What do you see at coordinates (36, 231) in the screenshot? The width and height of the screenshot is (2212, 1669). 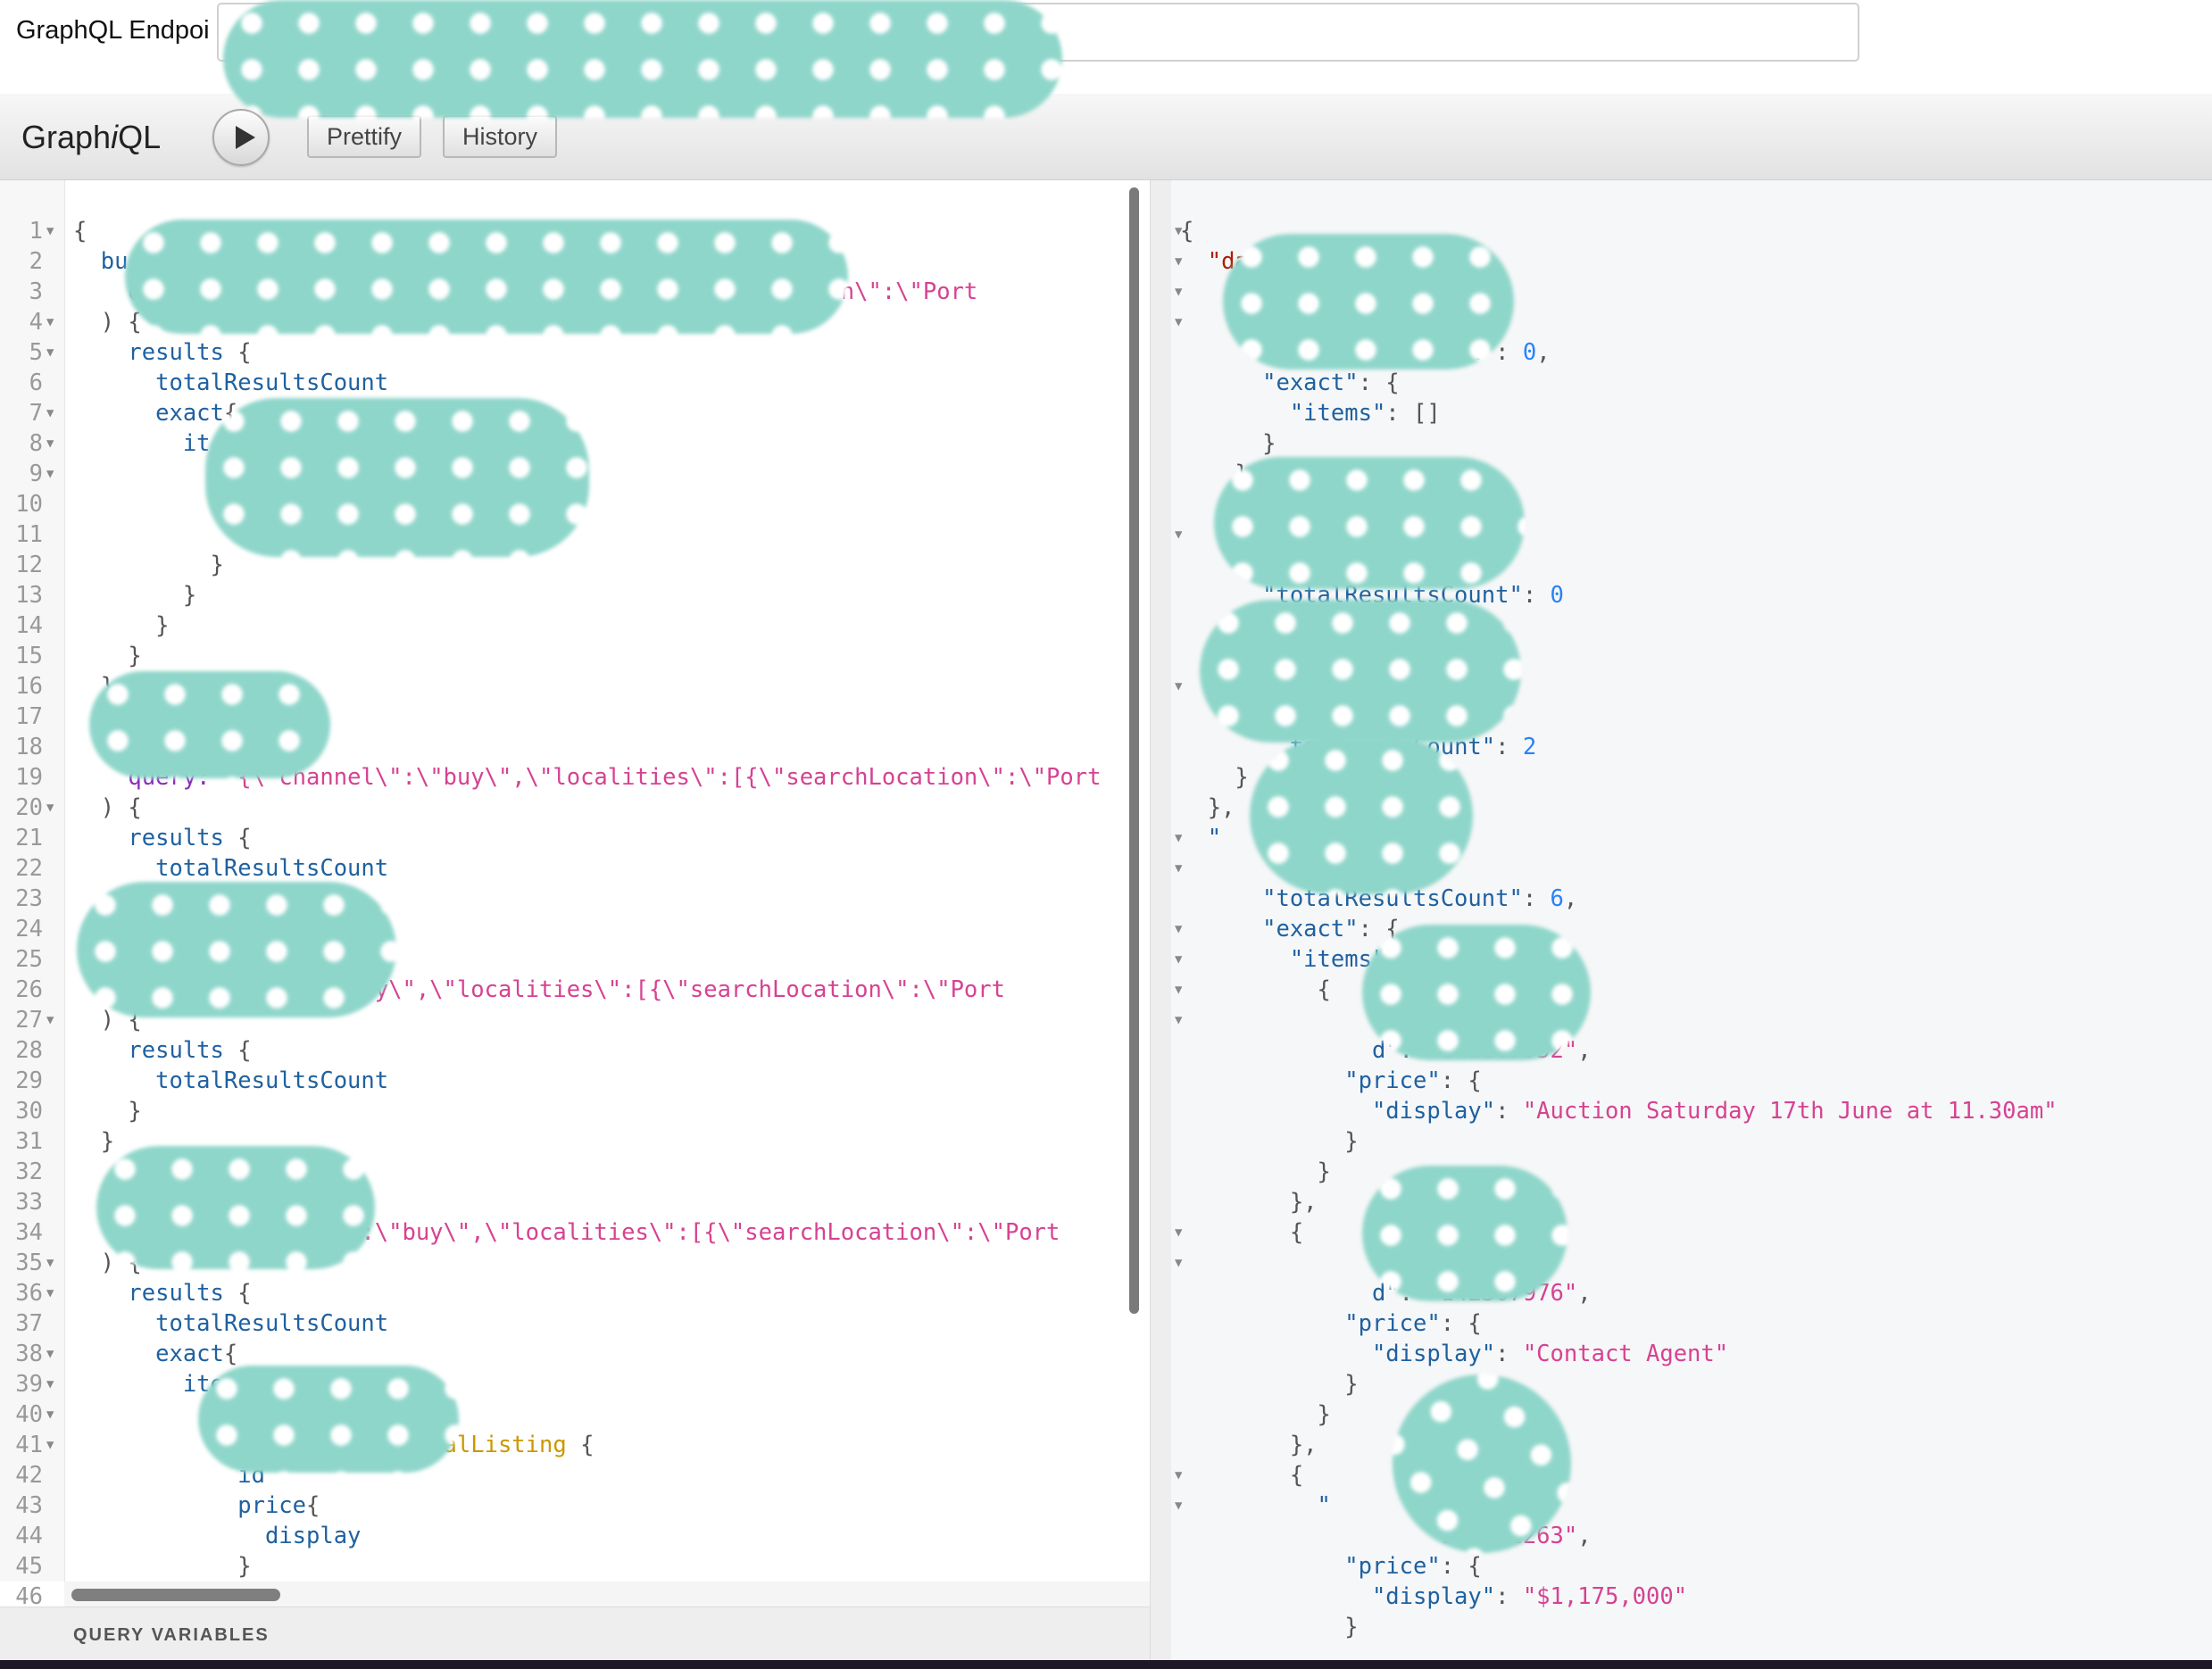 I see `line-number: 1` at bounding box center [36, 231].